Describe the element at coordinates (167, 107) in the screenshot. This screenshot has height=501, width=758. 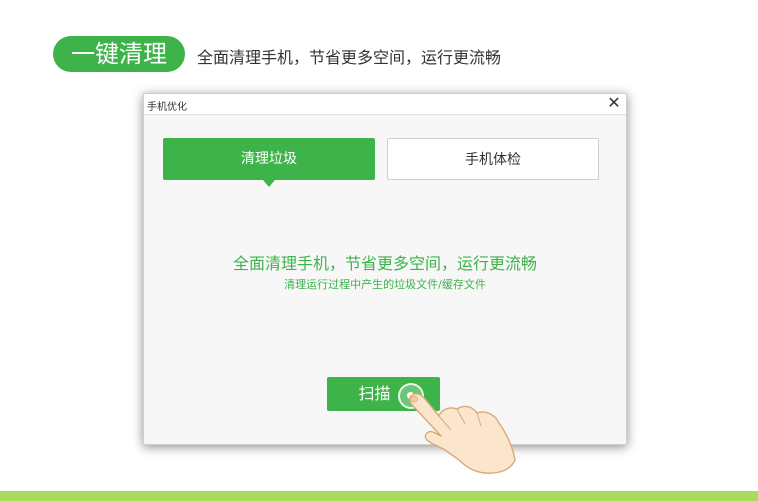
I see `dialog-title: 手机优化` at that location.